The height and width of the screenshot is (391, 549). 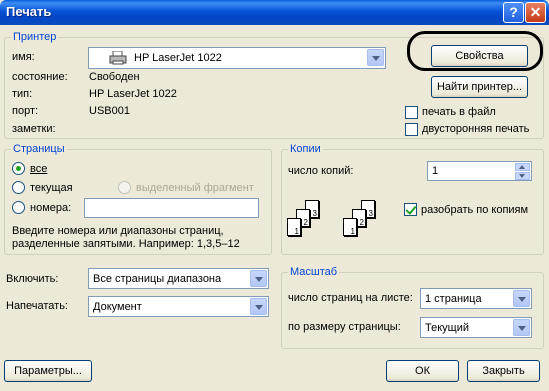 What do you see at coordinates (435, 171) in the screenshot?
I see `copies-count-value: 1` at bounding box center [435, 171].